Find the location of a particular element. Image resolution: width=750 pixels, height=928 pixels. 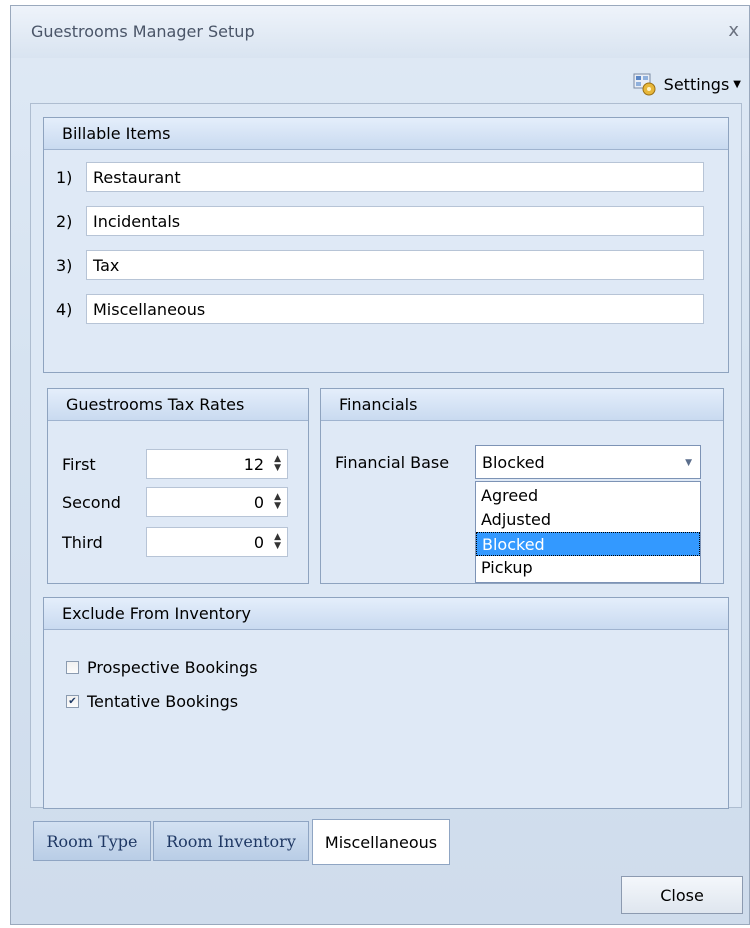

billable-items-heading: Billable Items is located at coordinates (386, 134).